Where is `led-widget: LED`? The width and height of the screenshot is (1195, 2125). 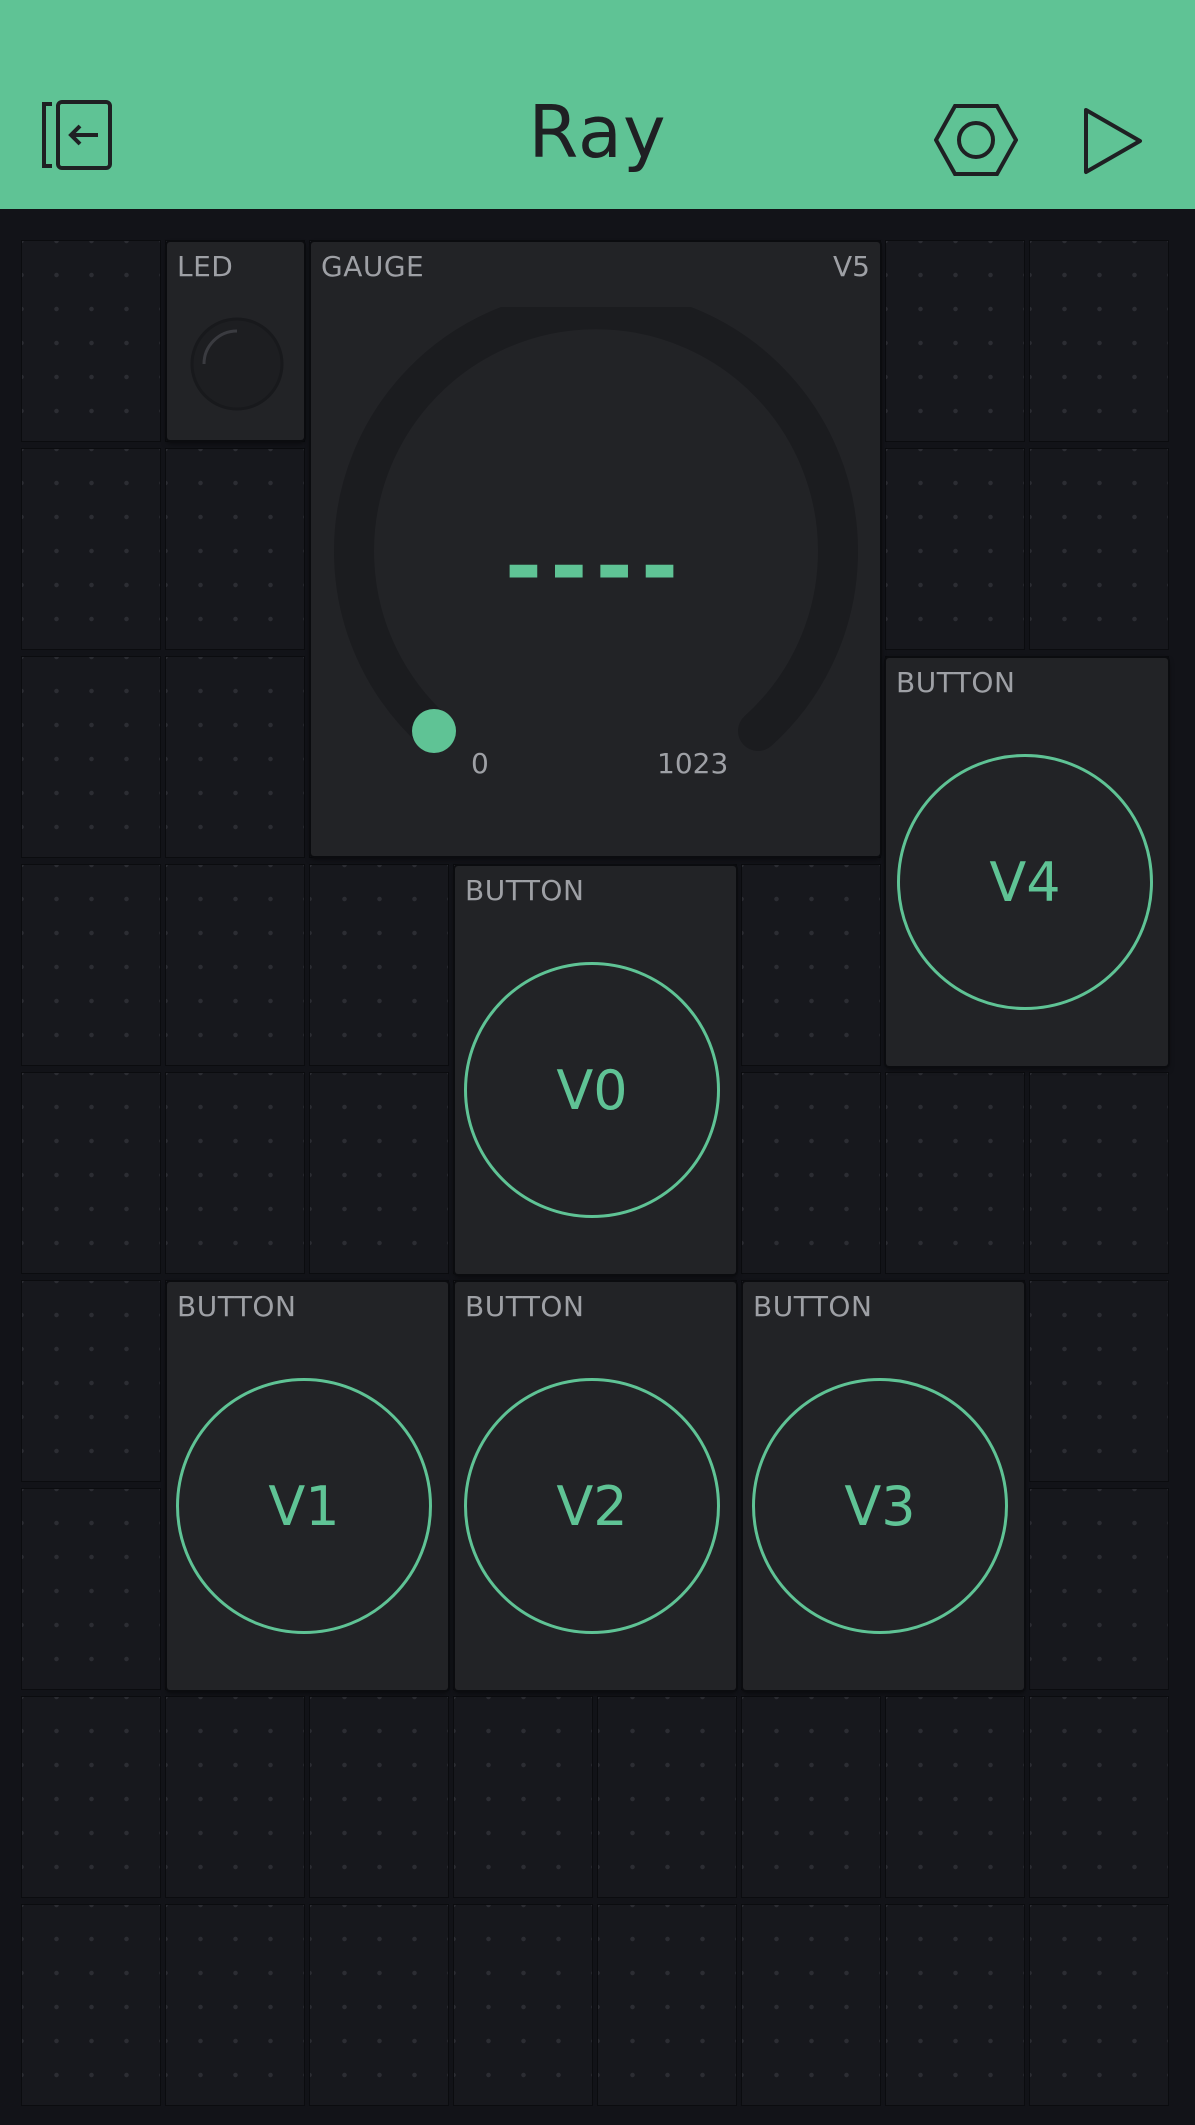
led-widget: LED is located at coordinates (235, 341).